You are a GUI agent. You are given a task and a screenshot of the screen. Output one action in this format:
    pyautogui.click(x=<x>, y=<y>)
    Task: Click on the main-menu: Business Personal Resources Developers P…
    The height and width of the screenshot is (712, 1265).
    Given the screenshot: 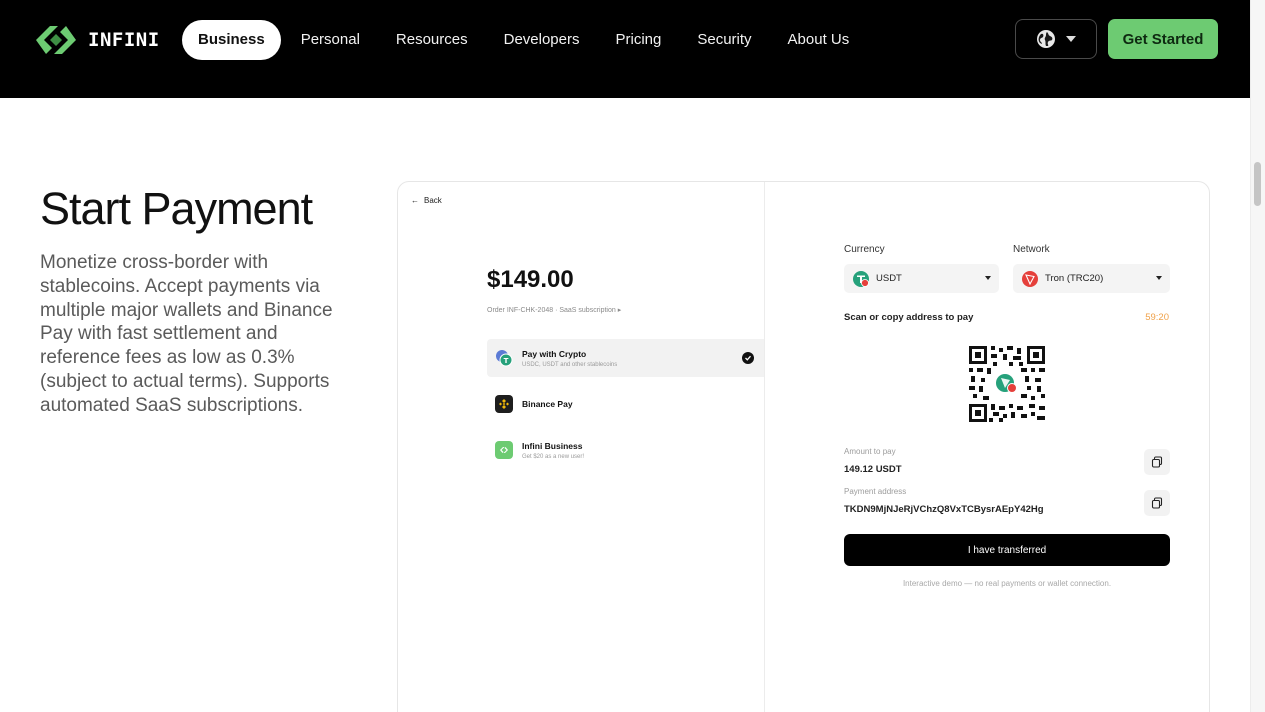 What is the action you would take?
    pyautogui.click(x=525, y=40)
    